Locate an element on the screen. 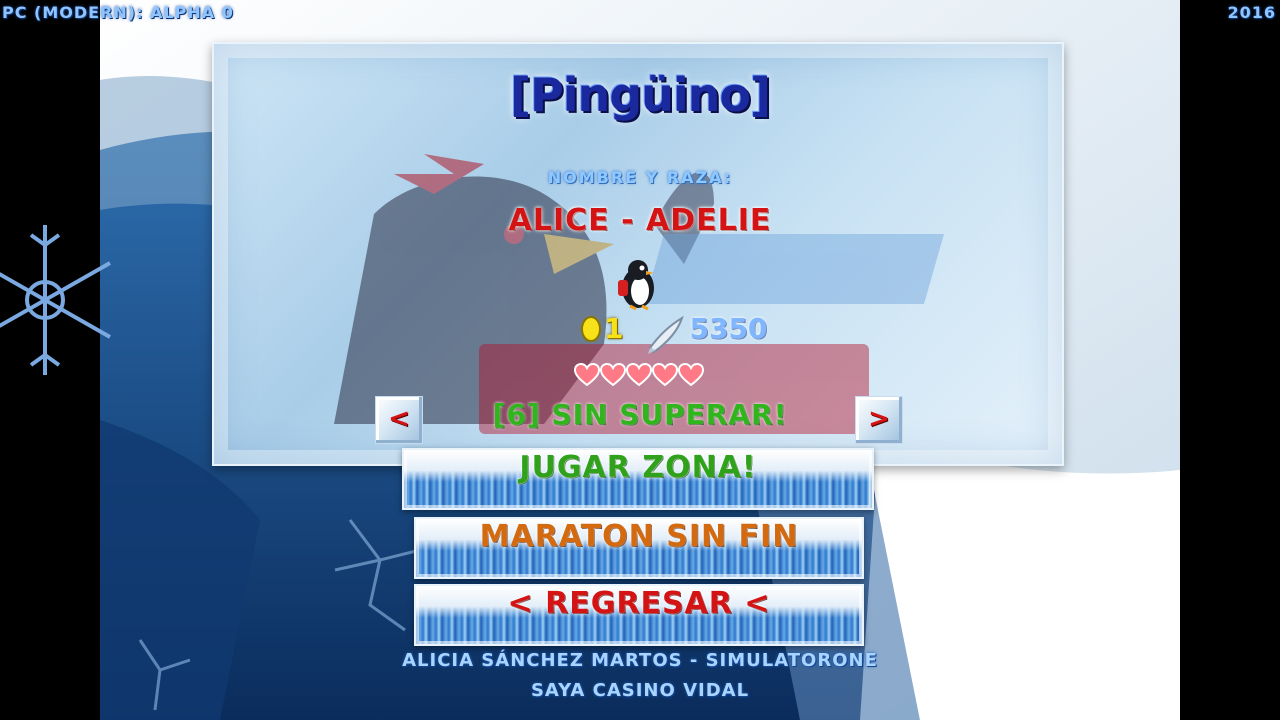 This screenshot has width=1280, height=720. year-label: 2016 is located at coordinates (1251, 12).